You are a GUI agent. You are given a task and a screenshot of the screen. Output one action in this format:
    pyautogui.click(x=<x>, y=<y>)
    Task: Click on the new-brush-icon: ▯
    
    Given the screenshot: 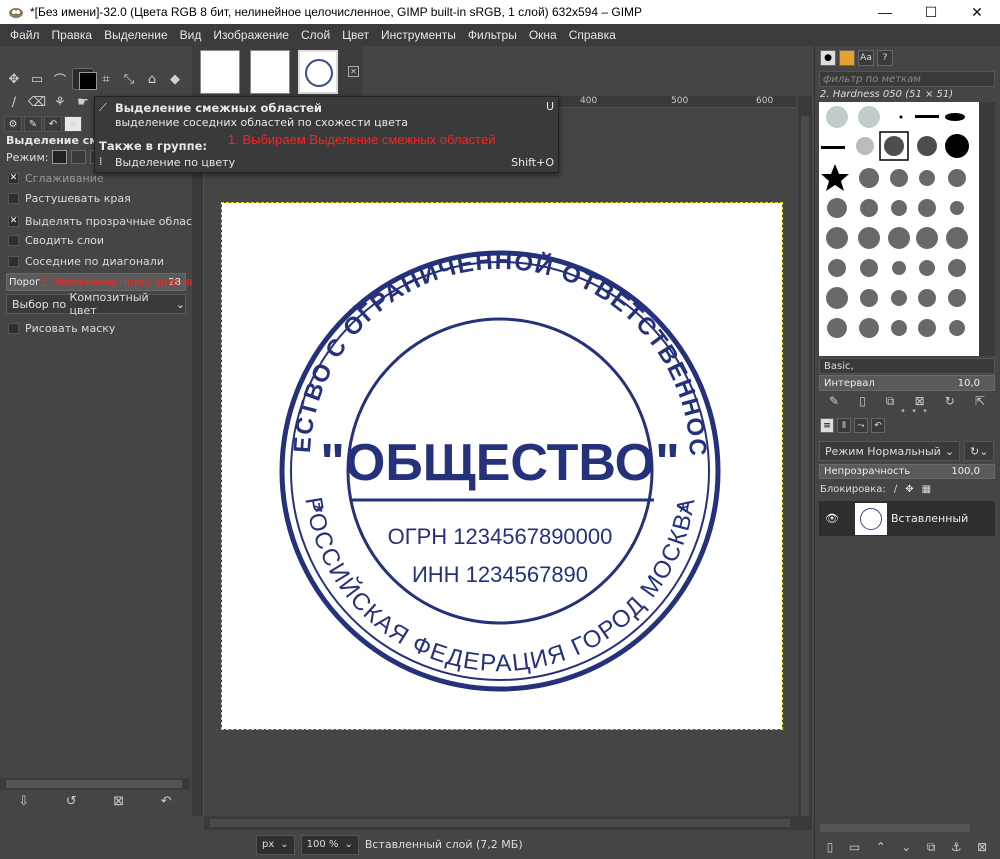 What is the action you would take?
    pyautogui.click(x=862, y=401)
    